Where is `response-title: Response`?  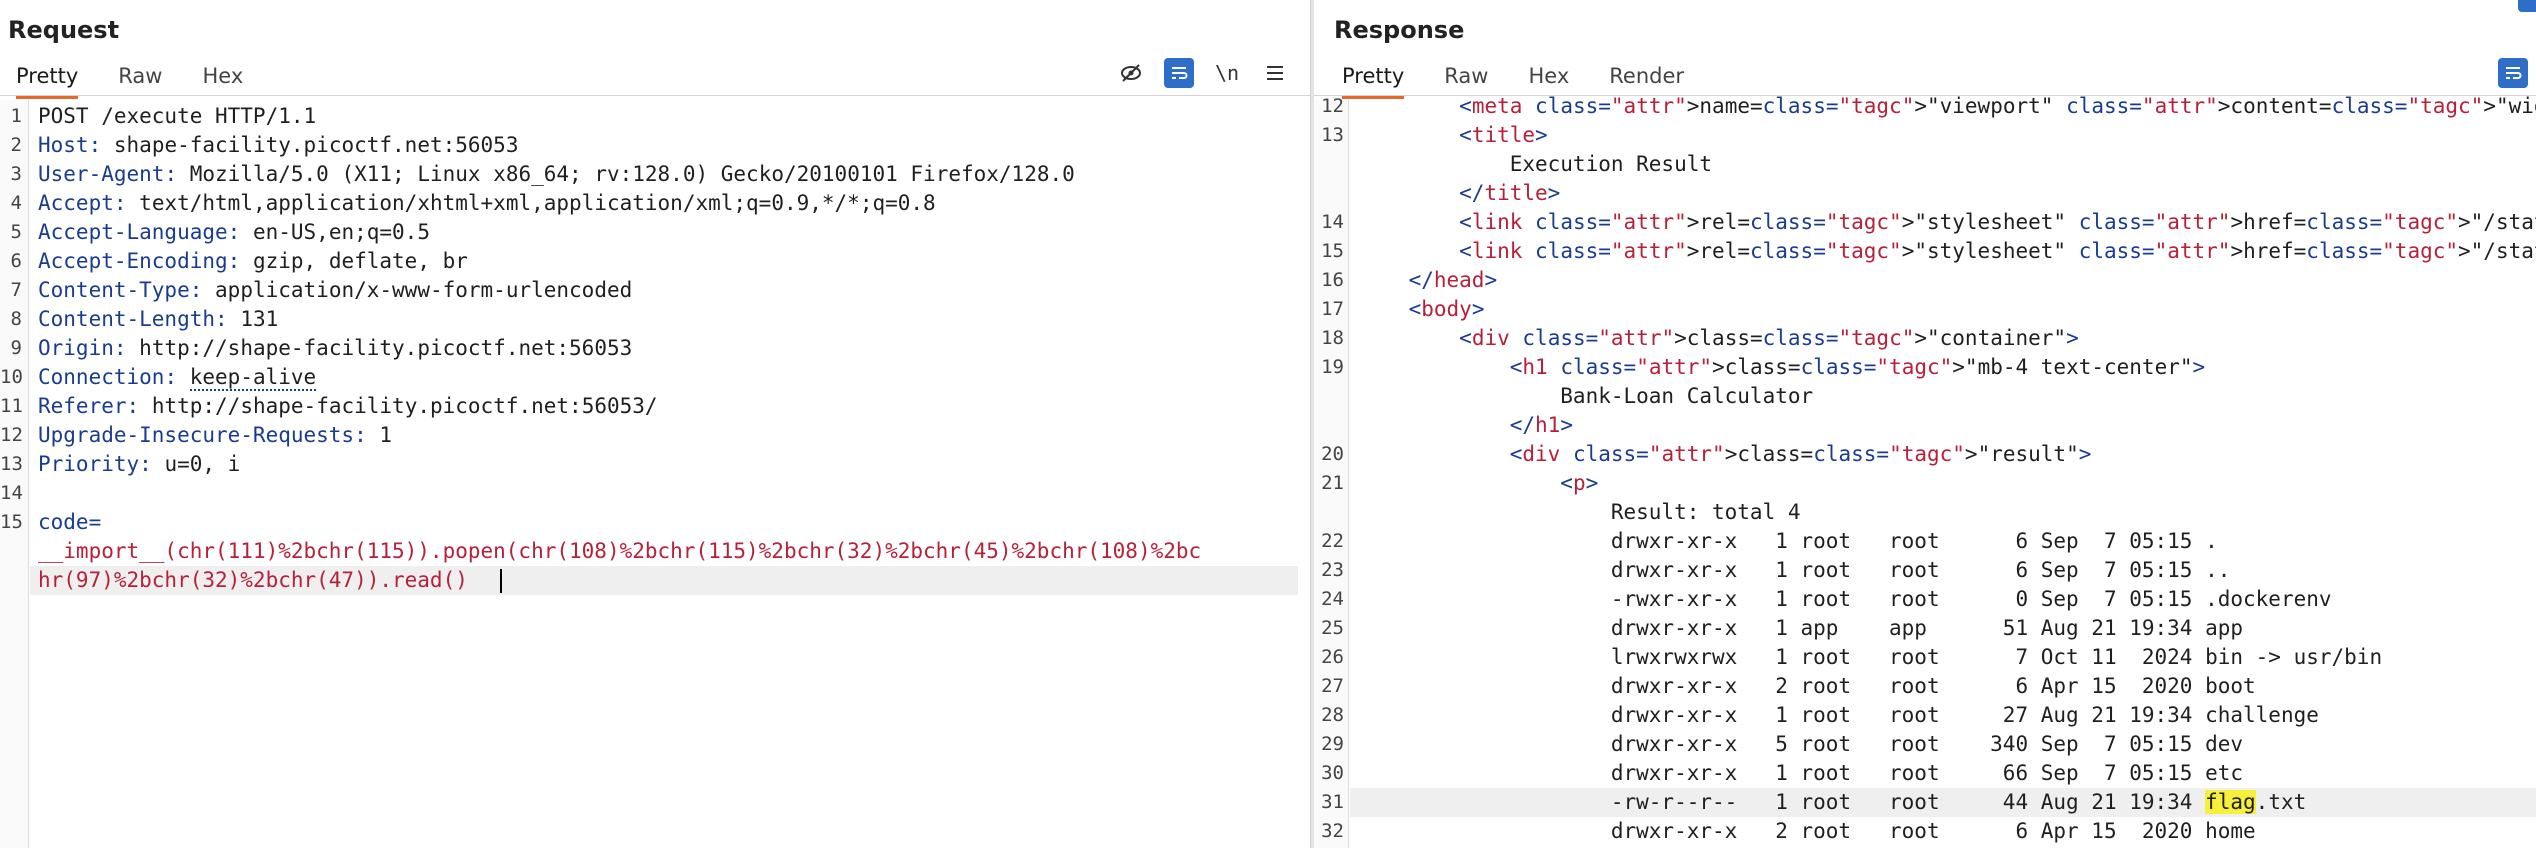 response-title: Response is located at coordinates (1399, 30).